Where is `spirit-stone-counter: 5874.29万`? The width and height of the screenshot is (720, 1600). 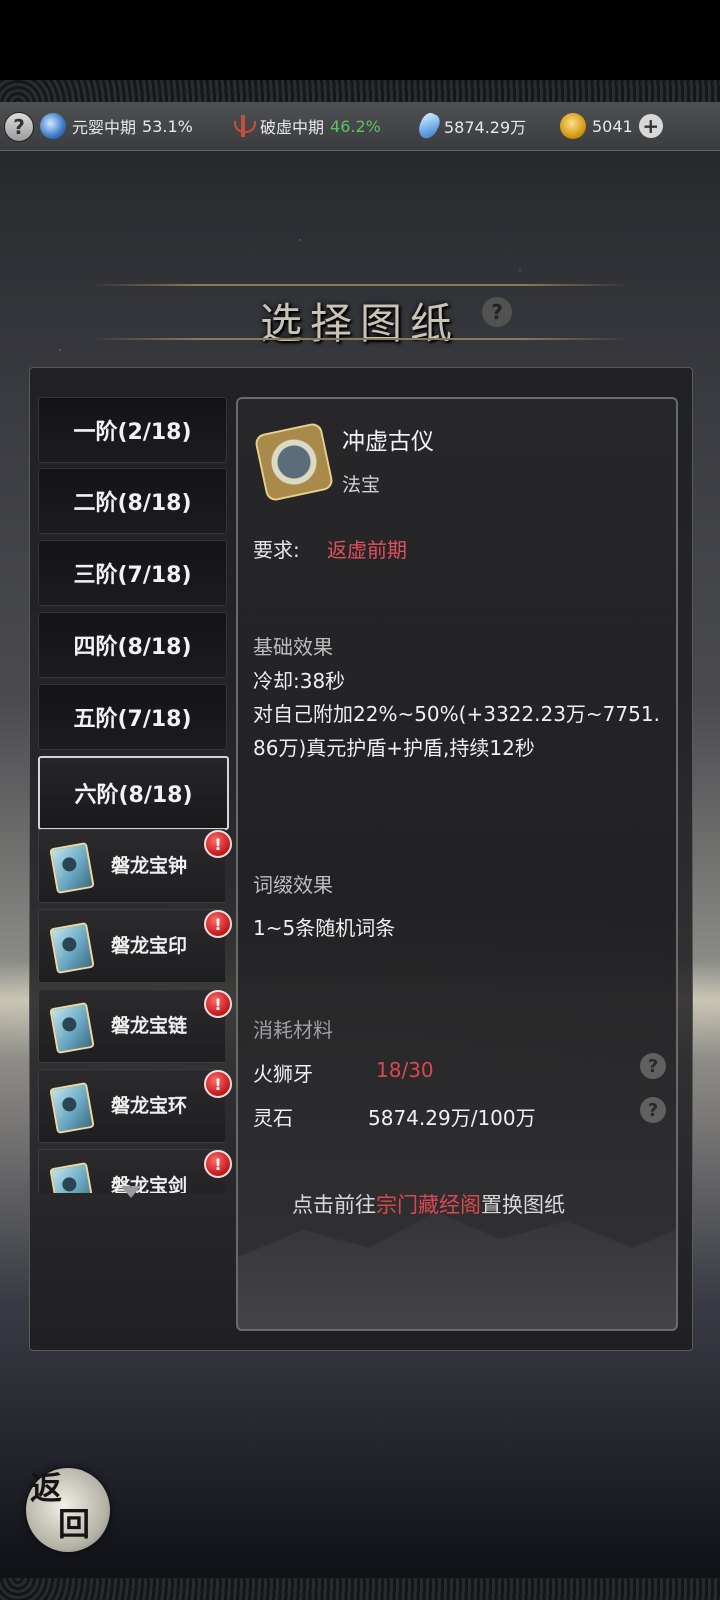
spirit-stone-counter: 5874.29万 is located at coordinates (471, 126).